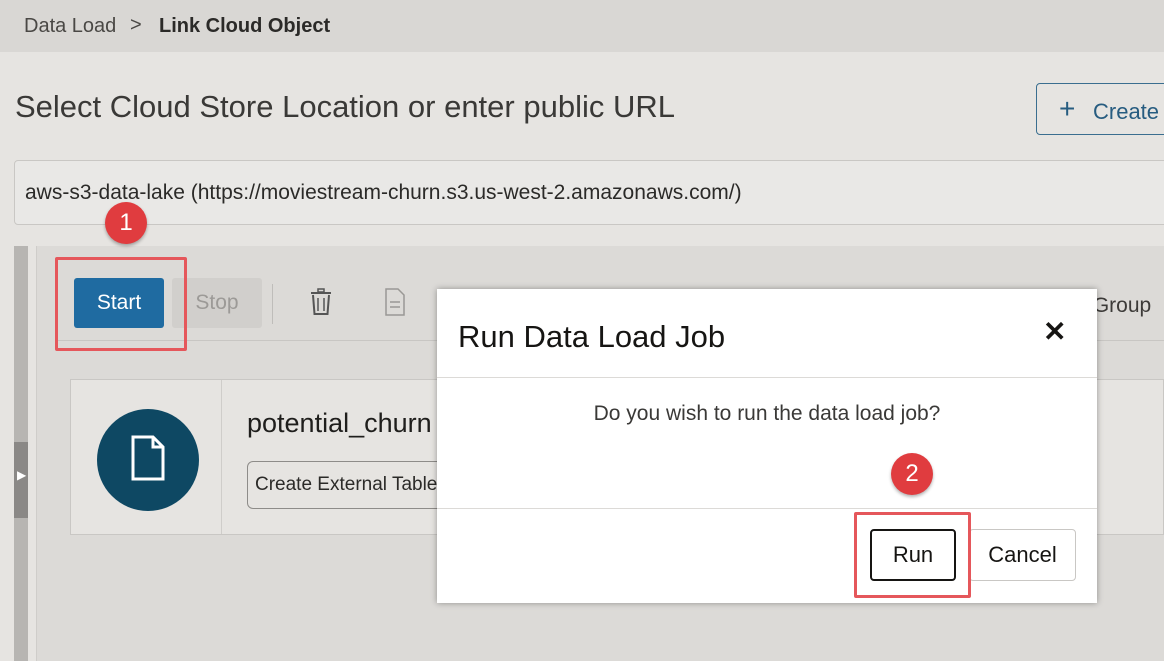 This screenshot has width=1164, height=661. What do you see at coordinates (592, 336) in the screenshot?
I see `dialog-title: Run Data Load Job` at bounding box center [592, 336].